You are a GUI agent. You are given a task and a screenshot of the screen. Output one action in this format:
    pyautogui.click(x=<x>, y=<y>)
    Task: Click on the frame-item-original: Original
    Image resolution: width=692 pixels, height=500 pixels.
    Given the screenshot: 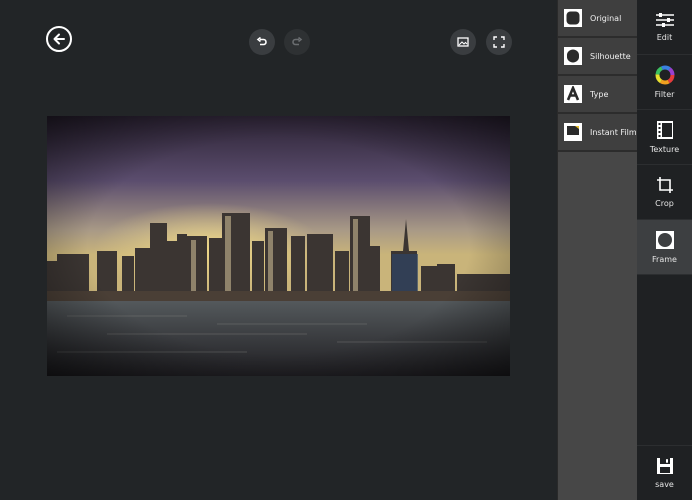 What is the action you would take?
    pyautogui.click(x=598, y=19)
    